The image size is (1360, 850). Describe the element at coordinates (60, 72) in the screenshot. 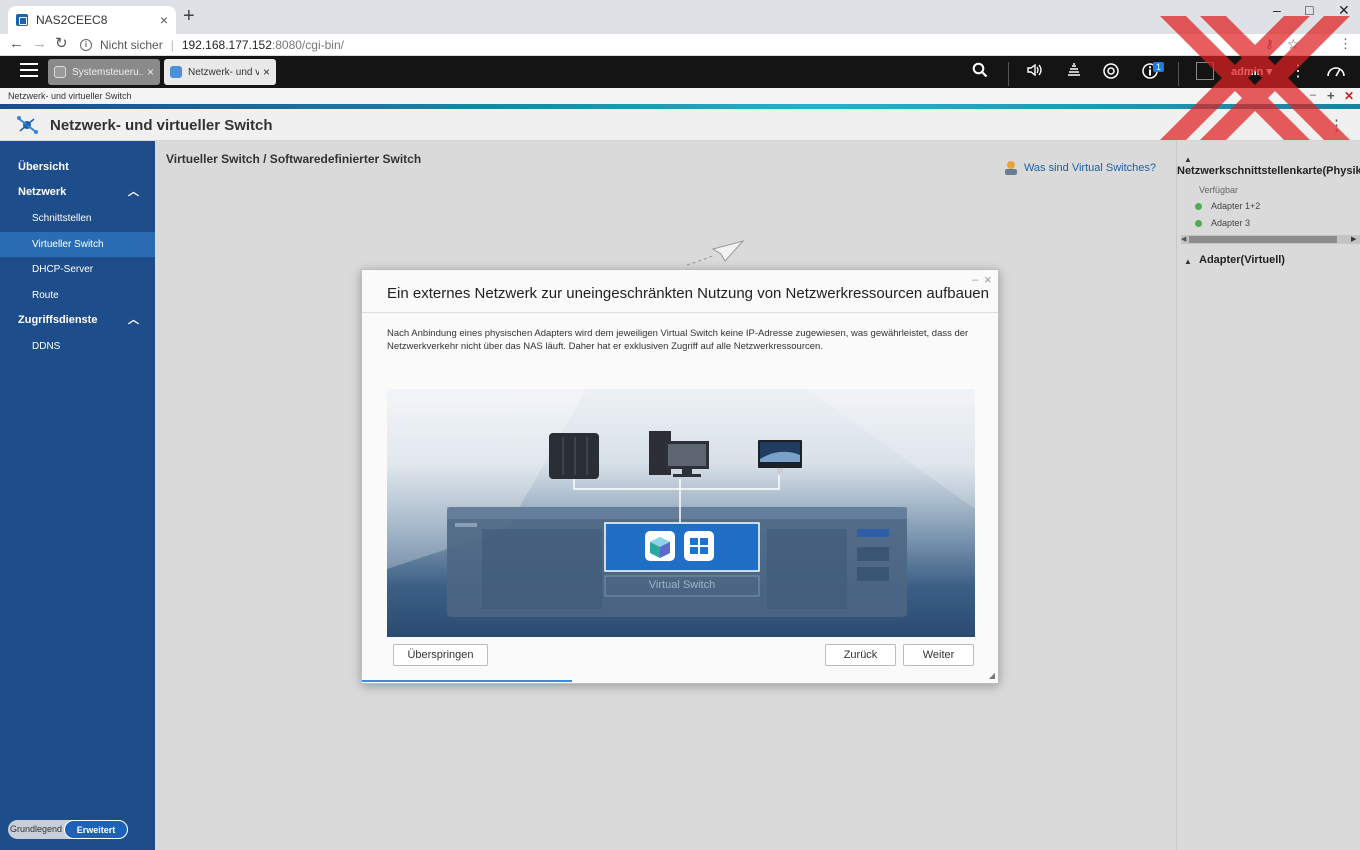

I see `gear-icon` at that location.